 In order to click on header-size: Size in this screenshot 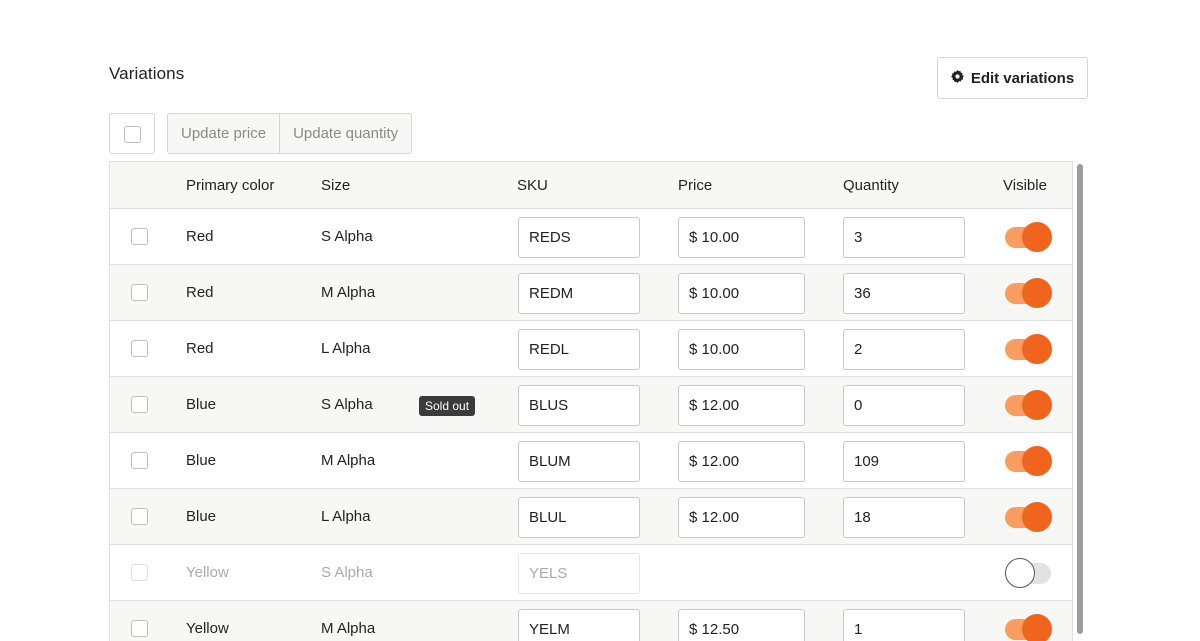, I will do `click(336, 185)`.